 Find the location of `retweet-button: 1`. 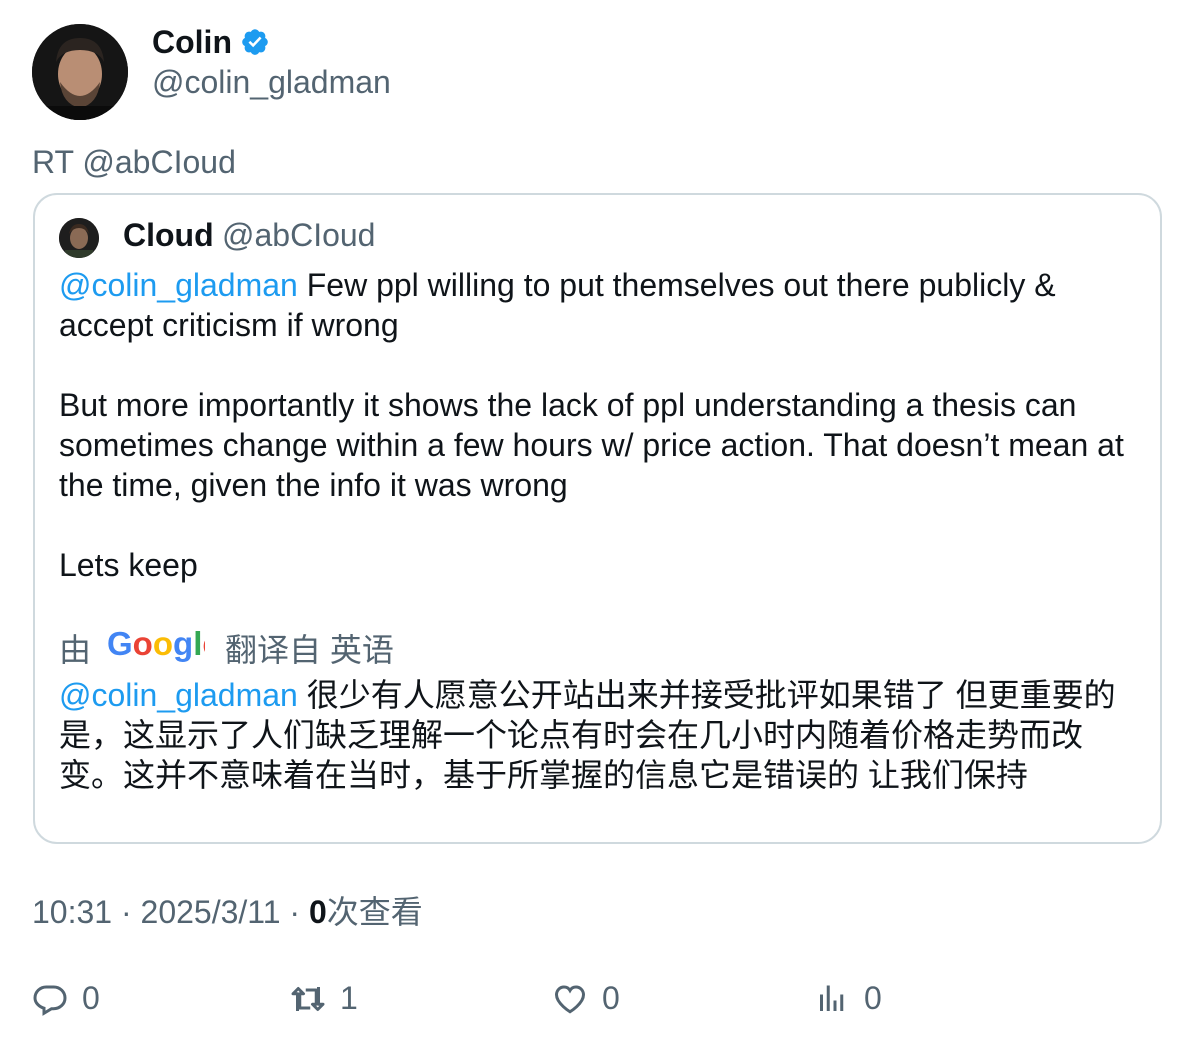

retweet-button: 1 is located at coordinates (324, 998).